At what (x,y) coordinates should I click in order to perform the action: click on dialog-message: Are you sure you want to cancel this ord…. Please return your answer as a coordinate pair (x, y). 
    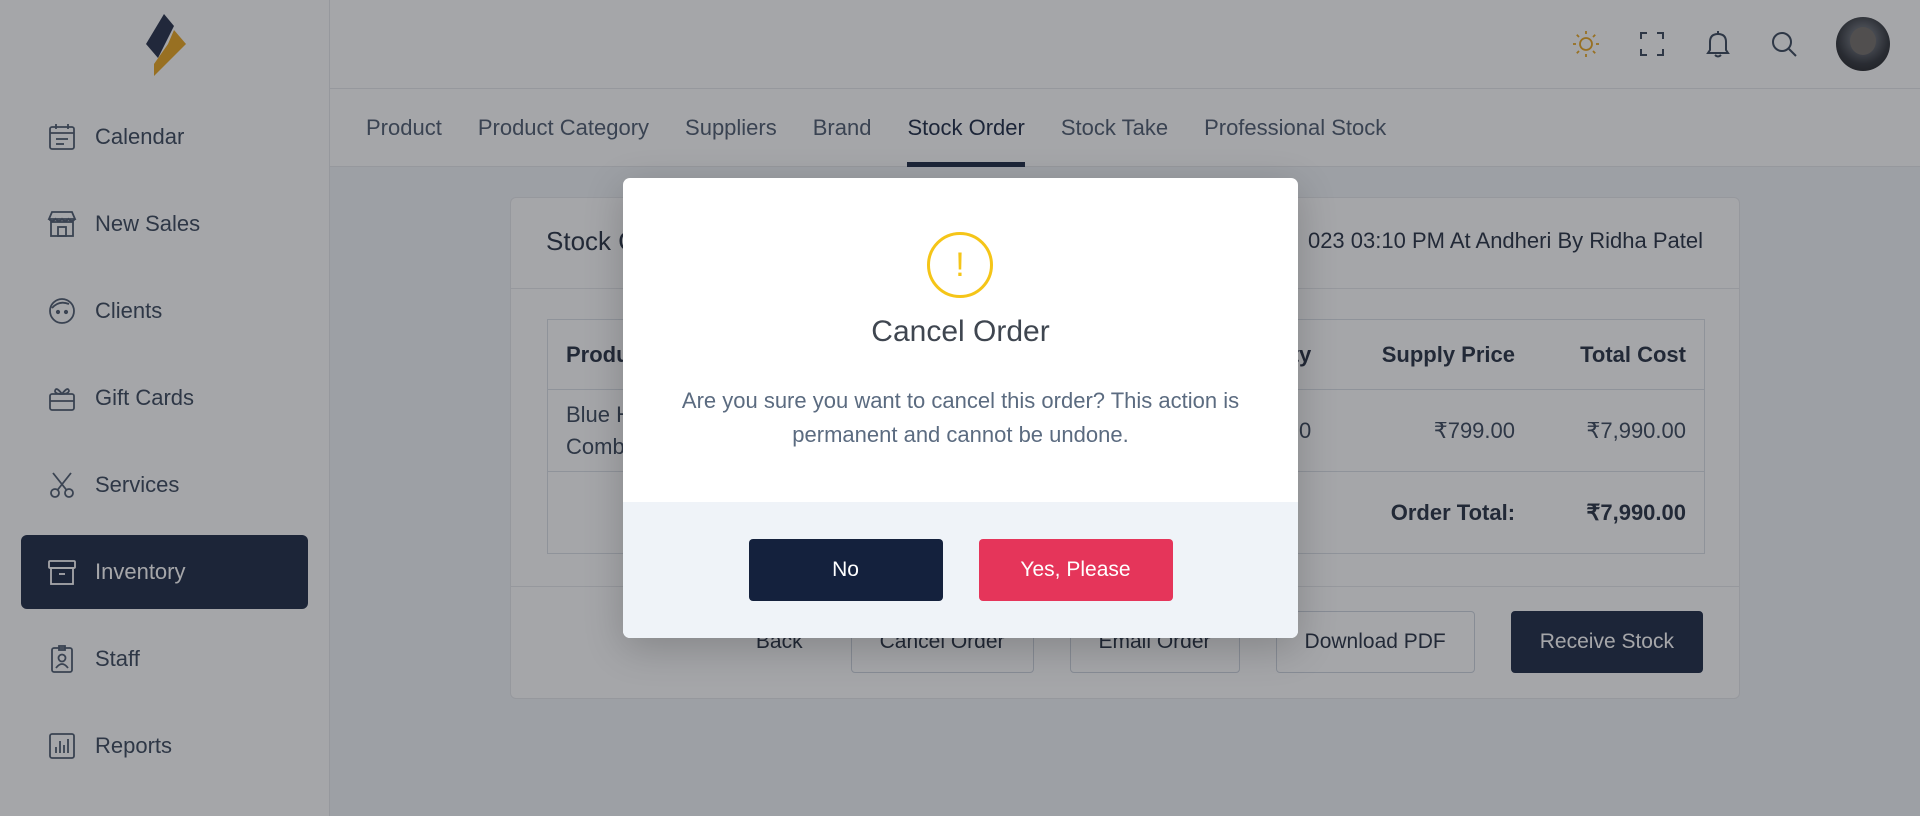
    Looking at the image, I should click on (960, 417).